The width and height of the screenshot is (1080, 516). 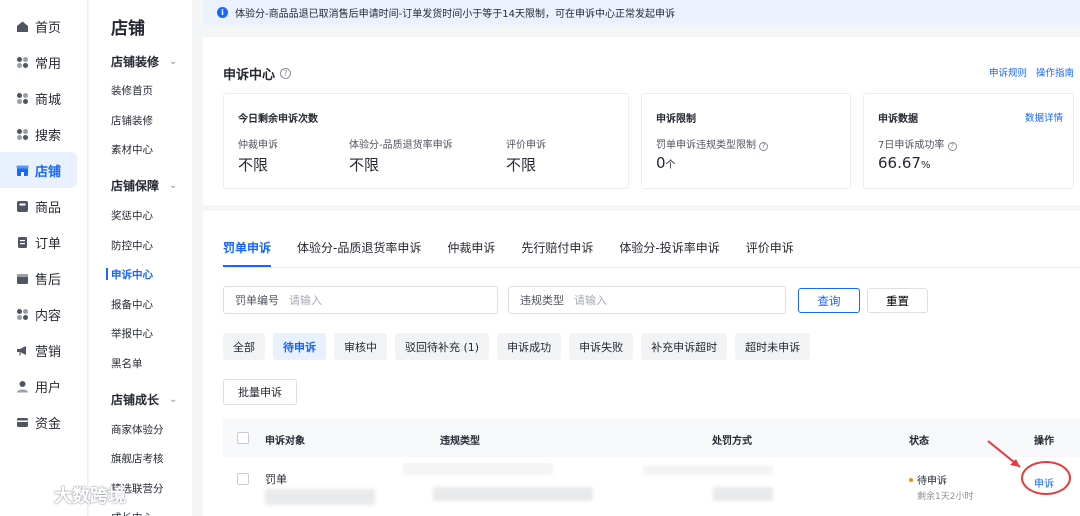 What do you see at coordinates (247, 253) in the screenshot?
I see `tab-penalty-appeal: 罚单申诉` at bounding box center [247, 253].